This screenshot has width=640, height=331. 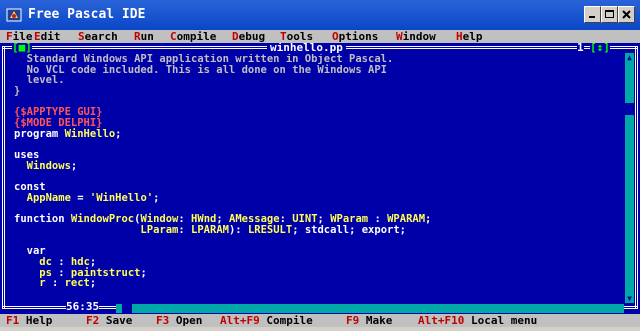 I want to click on editor-window-number: 1, so click(x=580, y=48).